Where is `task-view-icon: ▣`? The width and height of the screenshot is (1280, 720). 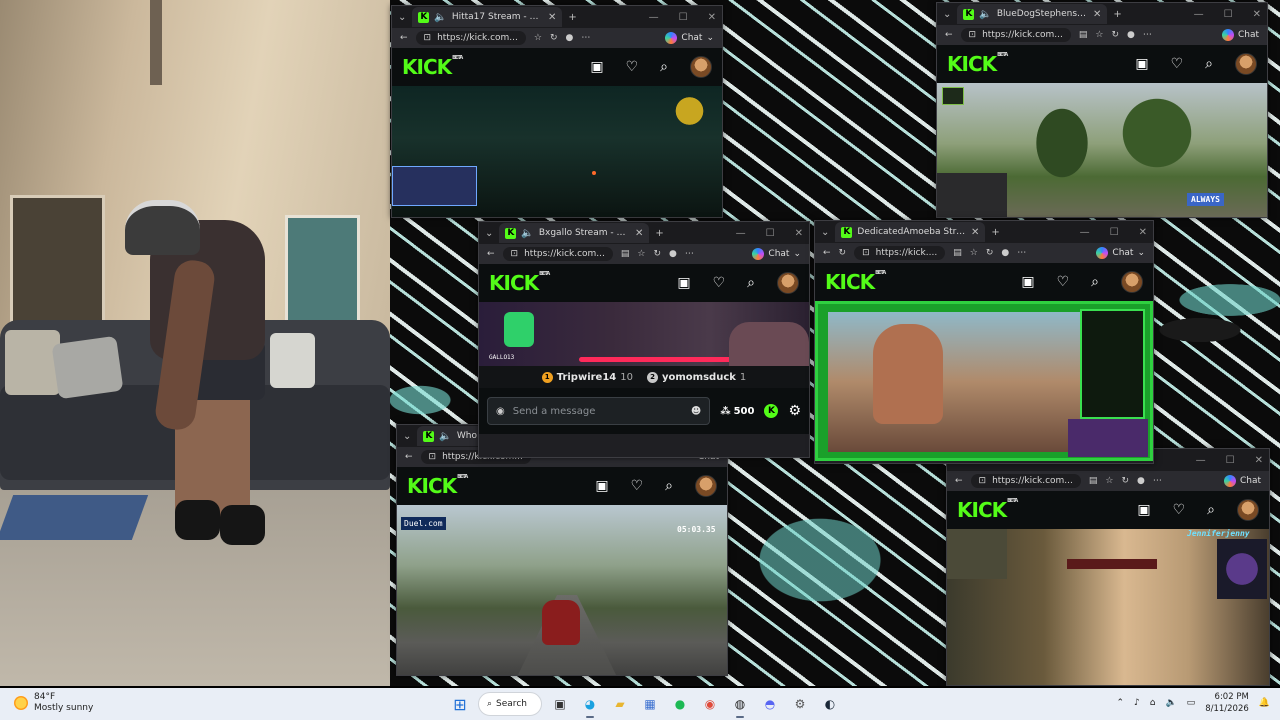 task-view-icon: ▣ is located at coordinates (560, 704).